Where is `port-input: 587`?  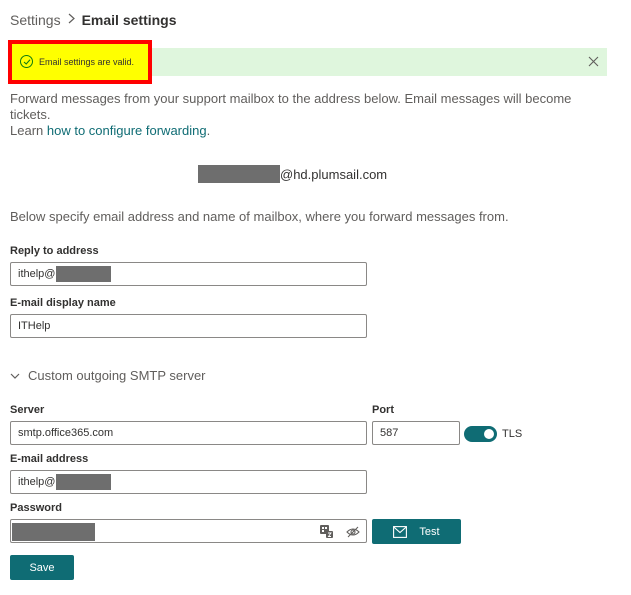 port-input: 587 is located at coordinates (416, 433).